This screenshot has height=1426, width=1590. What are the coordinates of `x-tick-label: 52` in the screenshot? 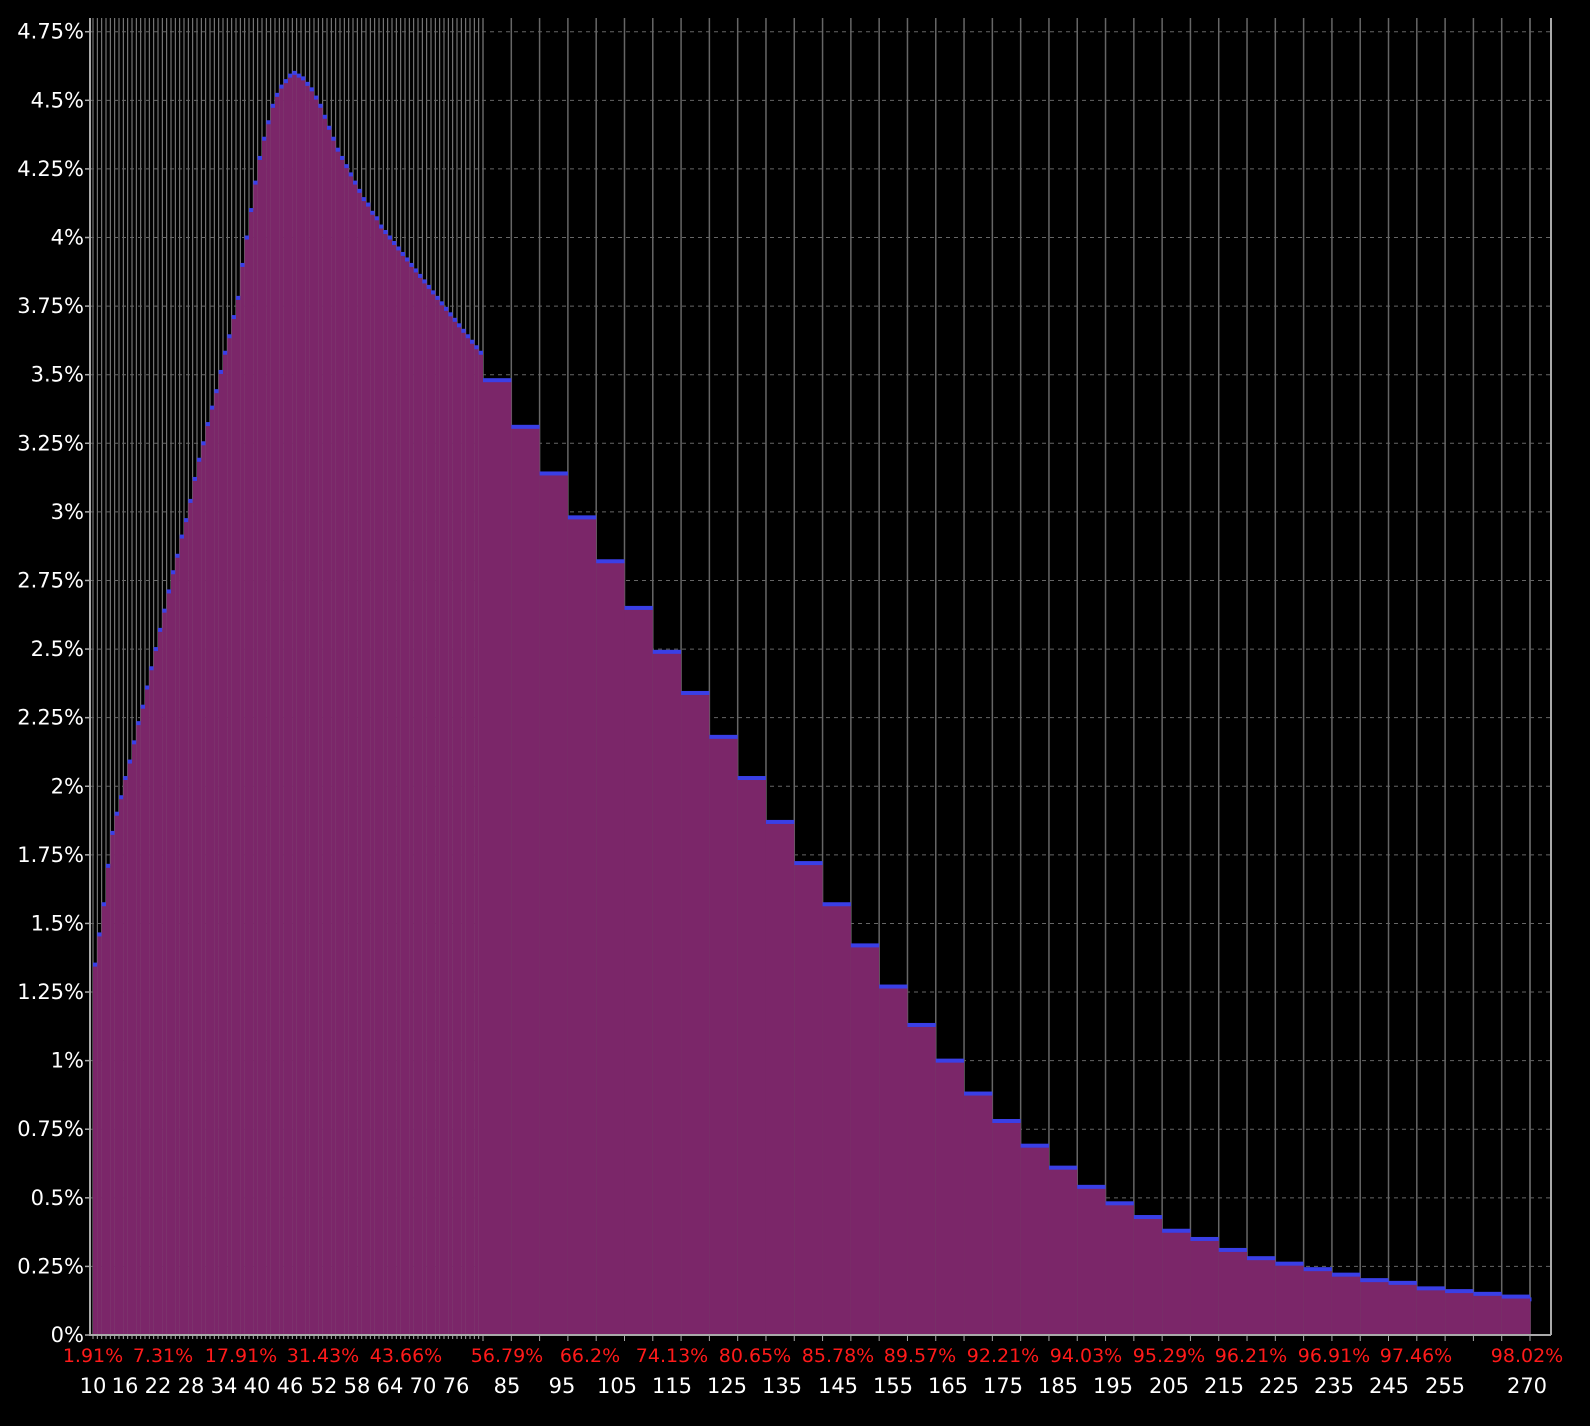 It's located at (324, 1386).